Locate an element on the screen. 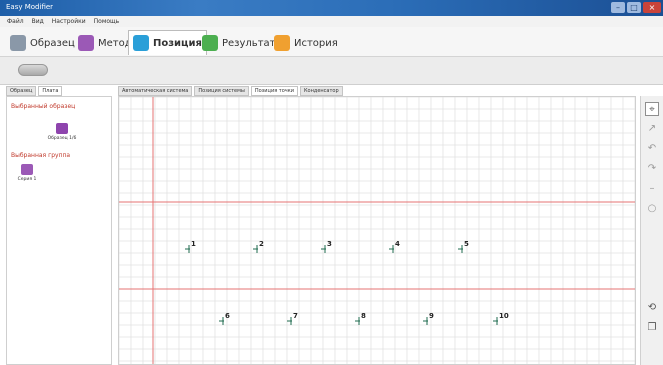 The image size is (663, 365). position-label: 2 is located at coordinates (261, 244).